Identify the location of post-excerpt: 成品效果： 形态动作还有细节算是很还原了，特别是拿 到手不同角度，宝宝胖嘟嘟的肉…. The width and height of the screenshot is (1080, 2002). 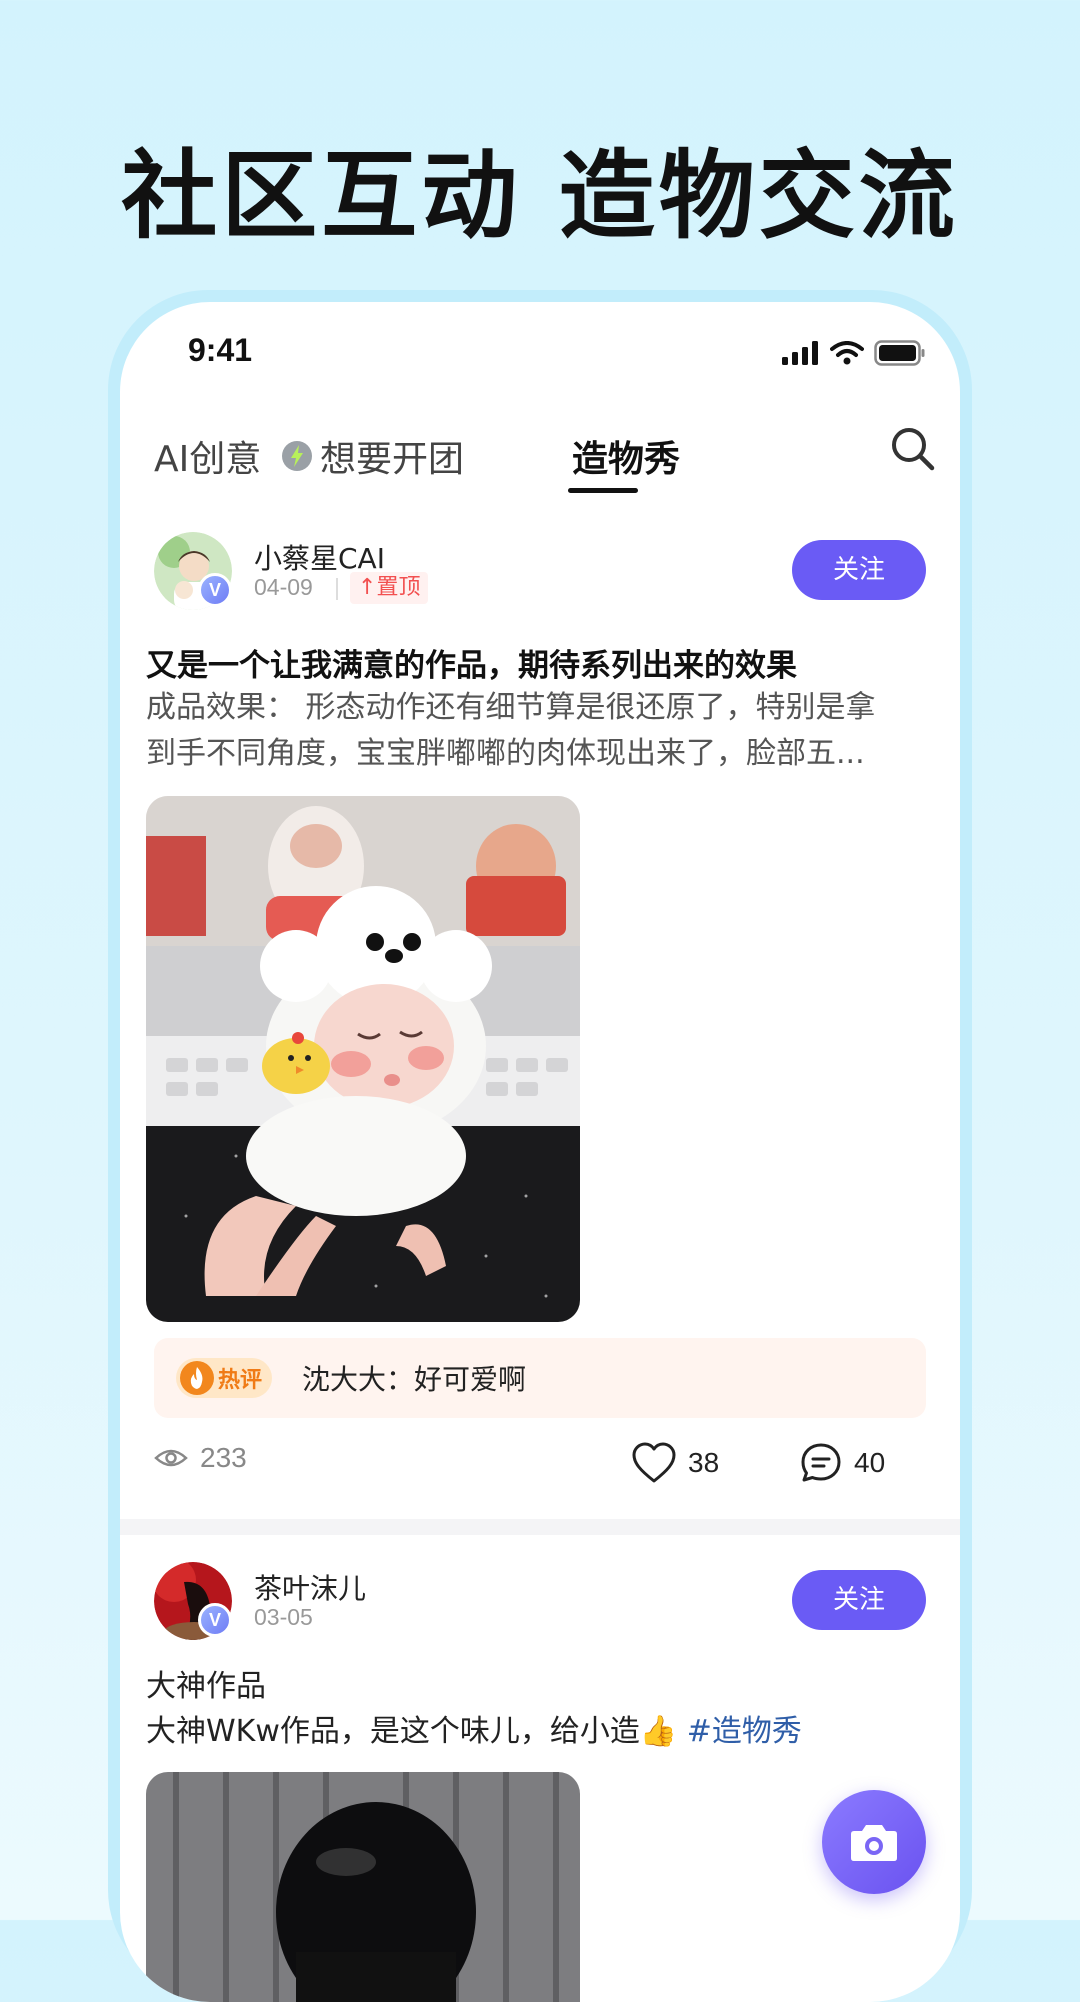
(541, 731).